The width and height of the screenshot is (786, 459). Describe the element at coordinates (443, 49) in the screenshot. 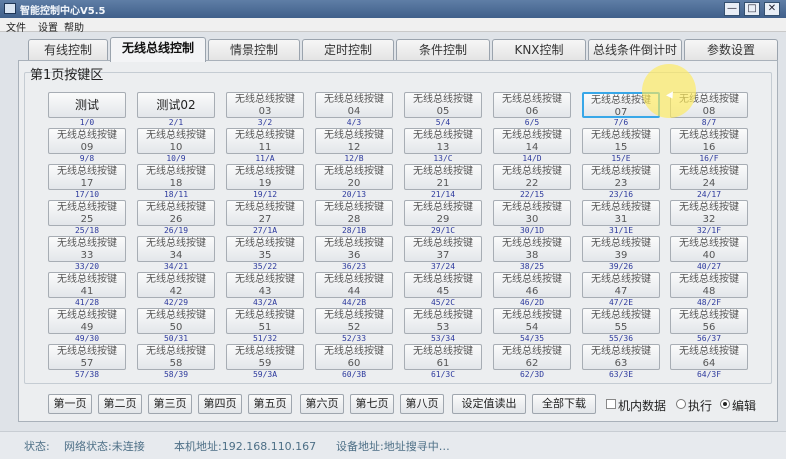

I see `tab-condition-control: 条件控制` at that location.